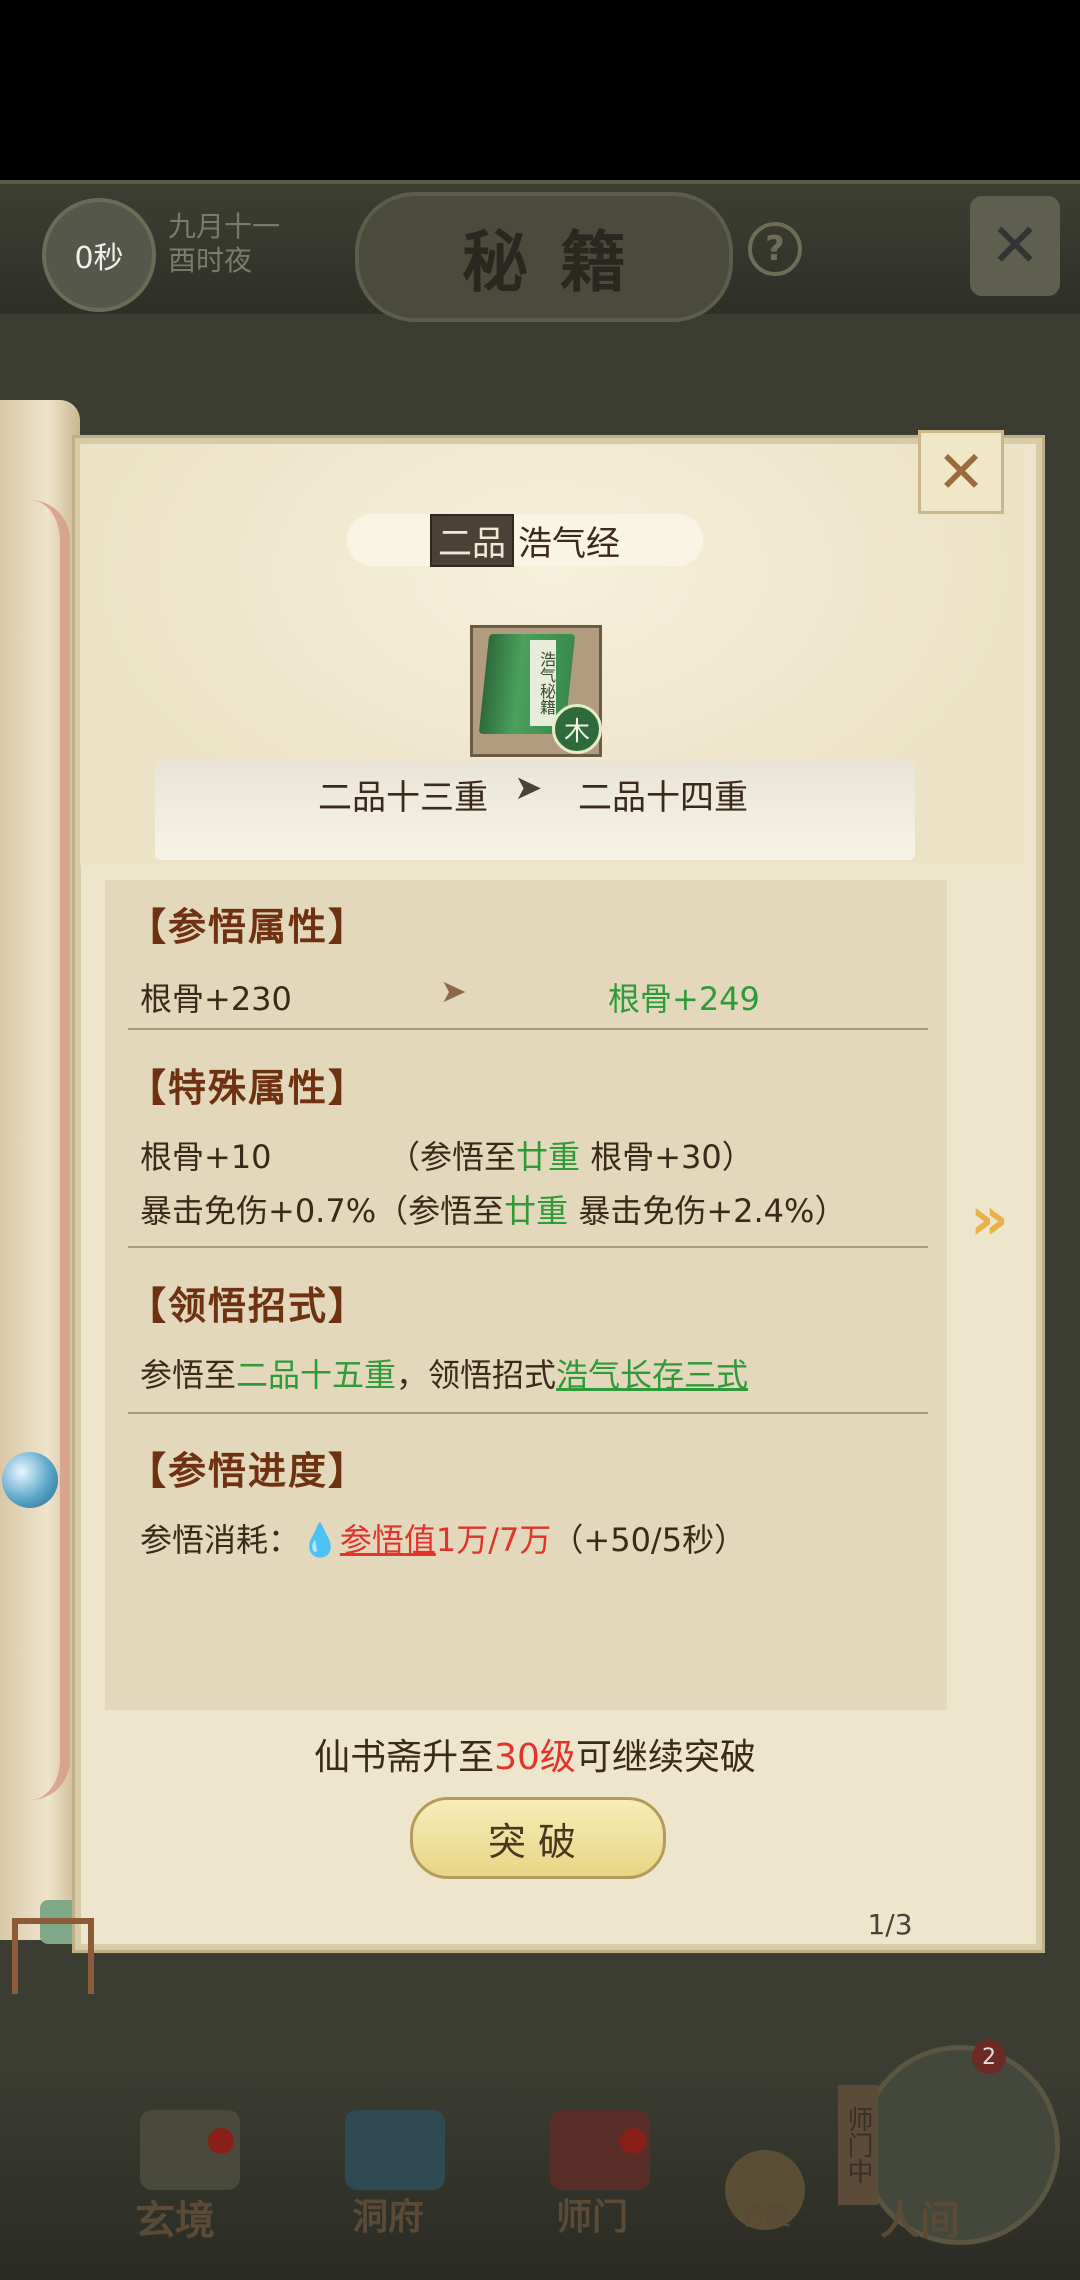 This screenshot has width=1080, height=2280. I want to click on special-attr-value: 暴击免伤+0.7%, so click(258, 1211).